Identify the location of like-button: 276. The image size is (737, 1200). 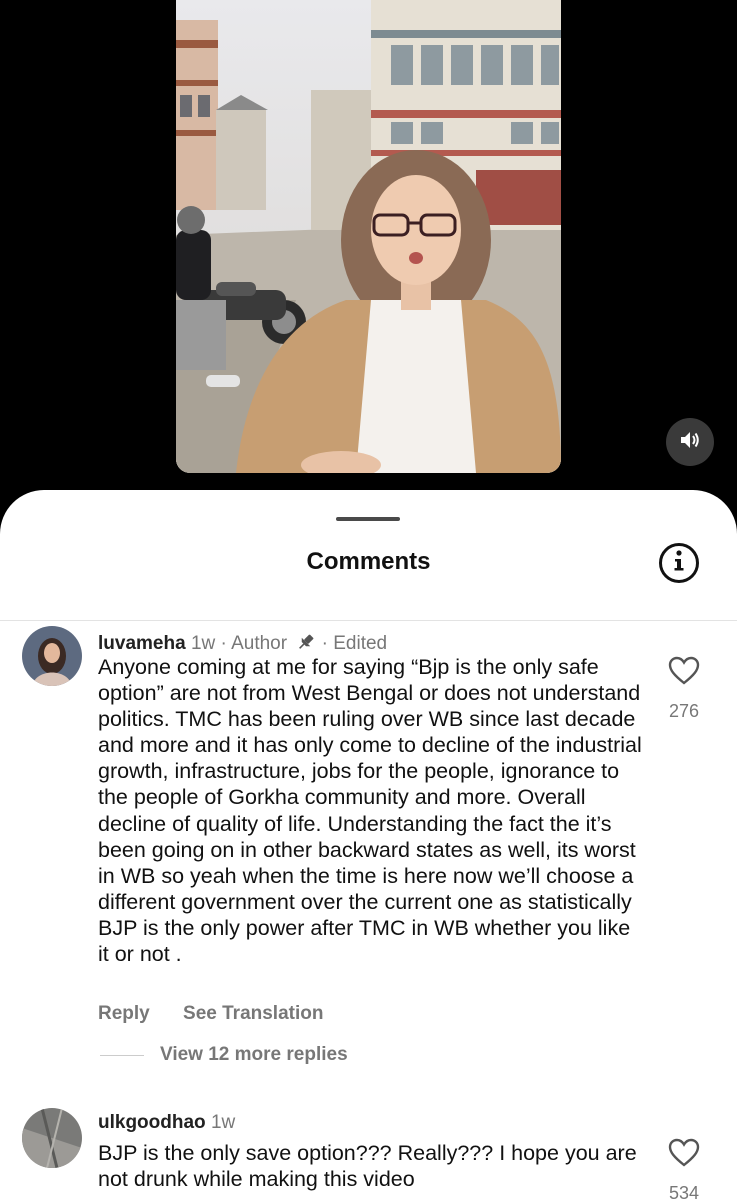
(684, 689).